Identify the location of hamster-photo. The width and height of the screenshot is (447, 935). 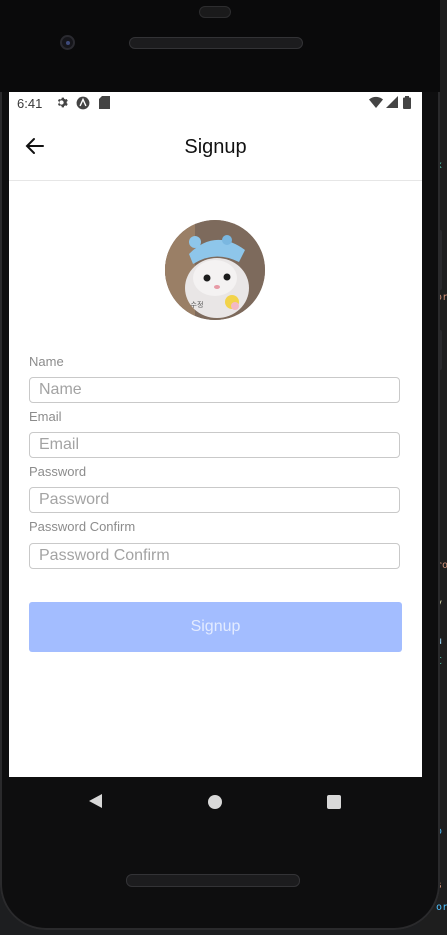
(215, 270).